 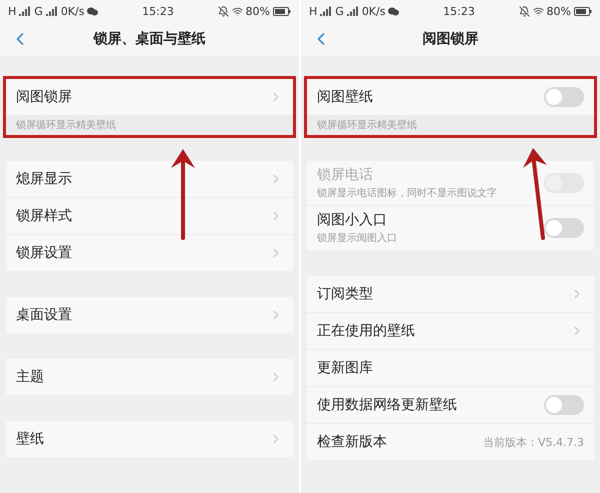 I want to click on settings-row: 锁屏设置, so click(x=149, y=252).